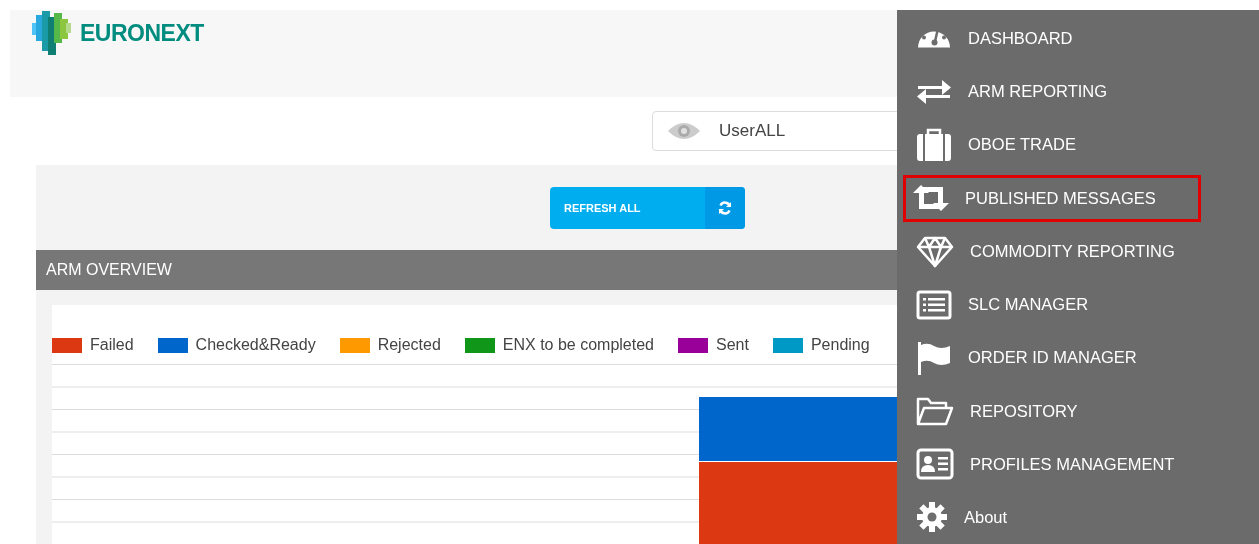  What do you see at coordinates (112, 345) in the screenshot?
I see `legend-label: Failed` at bounding box center [112, 345].